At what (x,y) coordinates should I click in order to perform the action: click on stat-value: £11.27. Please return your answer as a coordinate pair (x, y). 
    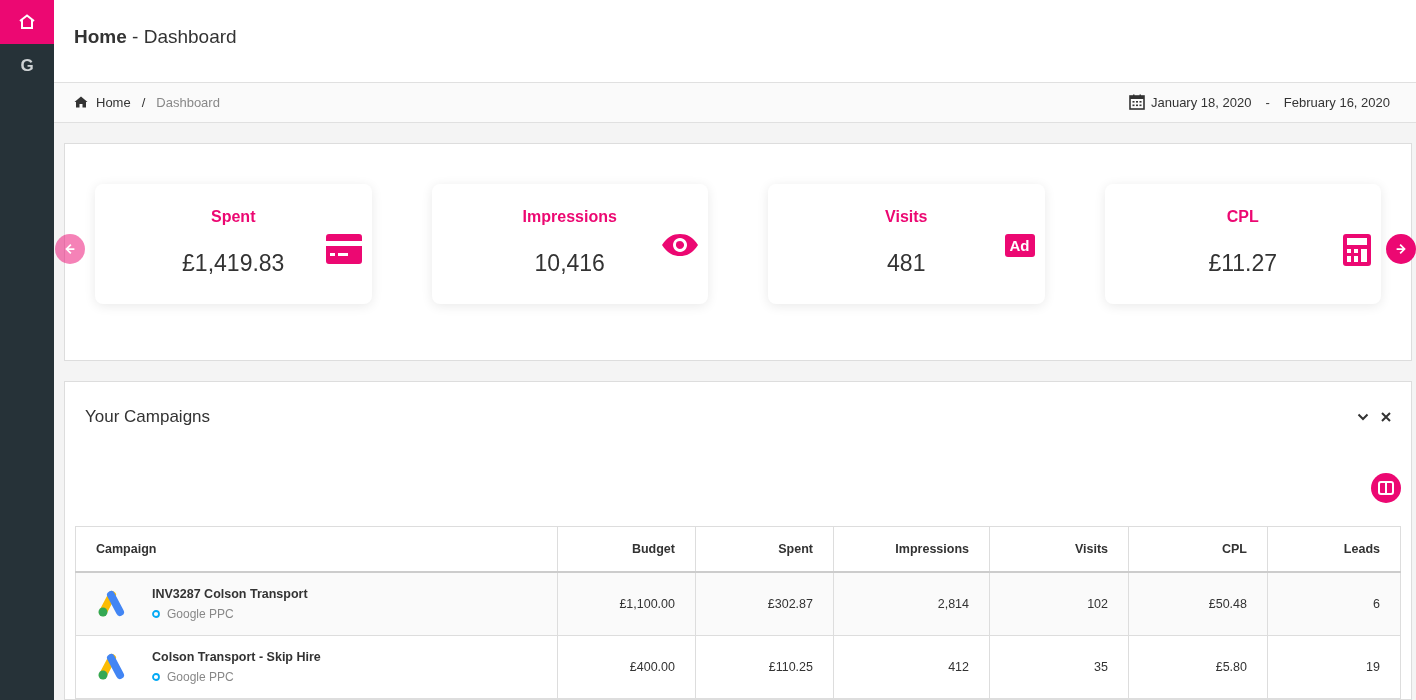
    Looking at the image, I should click on (1243, 263).